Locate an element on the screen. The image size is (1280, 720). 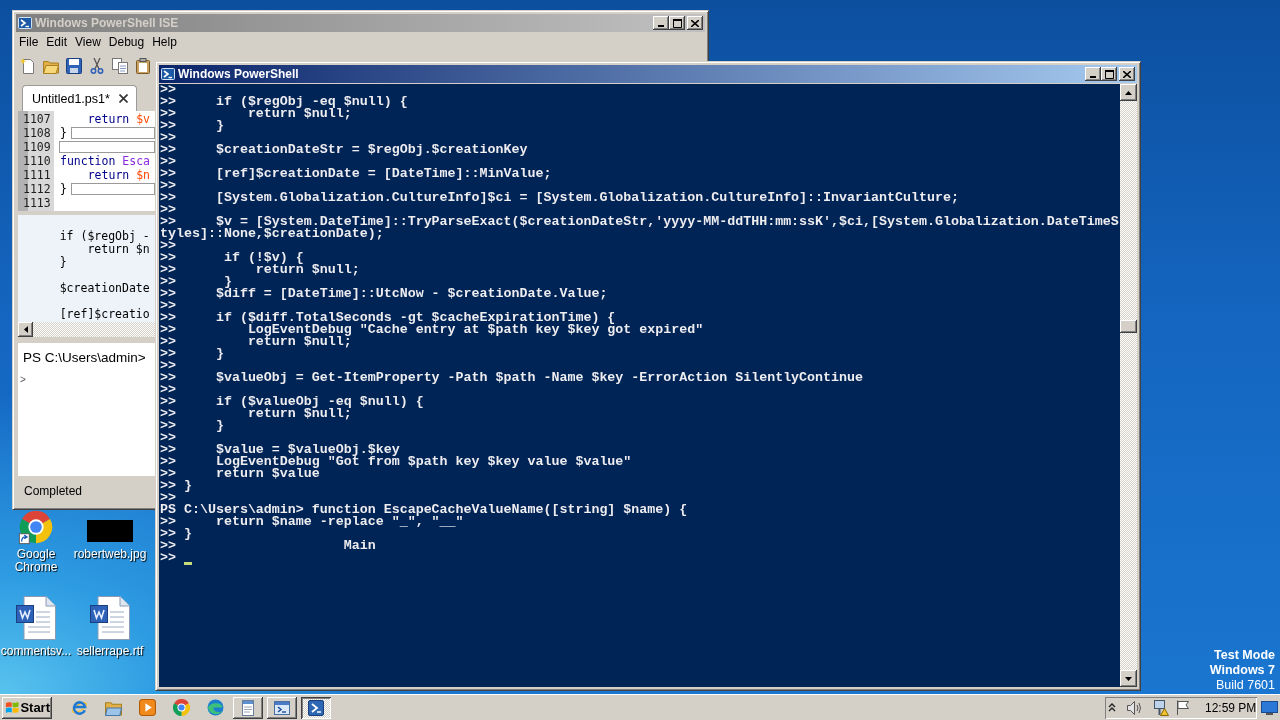
code-line: return $v is located at coordinates (118, 119).